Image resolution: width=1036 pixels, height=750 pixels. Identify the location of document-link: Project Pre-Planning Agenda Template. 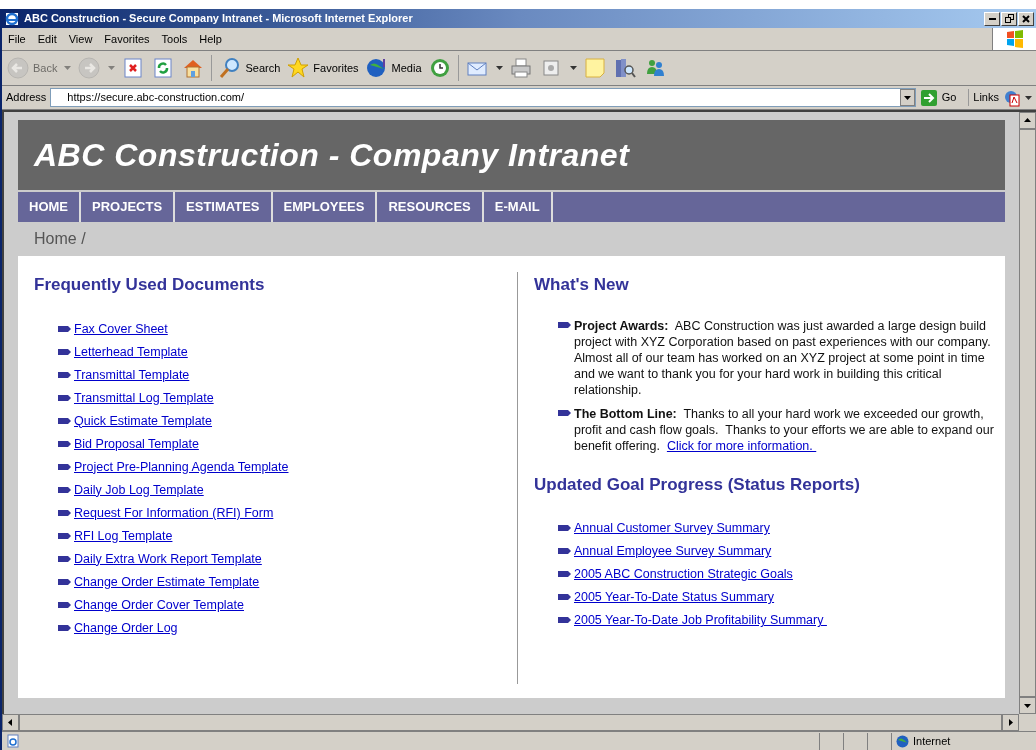
(181, 466).